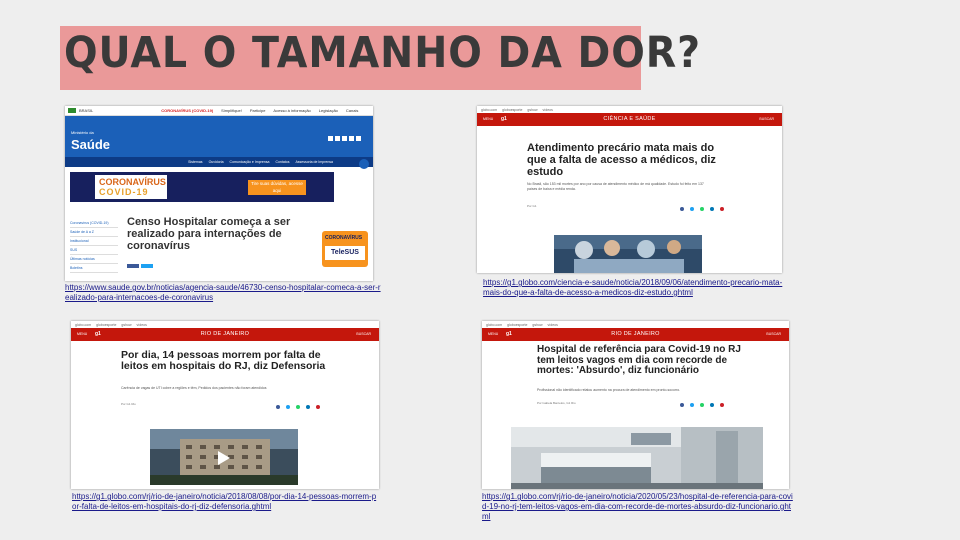 The image size is (960, 540). What do you see at coordinates (277, 187) in the screenshot?
I see `banner-cta: Tire suas dúvidas, acesse aqui` at bounding box center [277, 187].